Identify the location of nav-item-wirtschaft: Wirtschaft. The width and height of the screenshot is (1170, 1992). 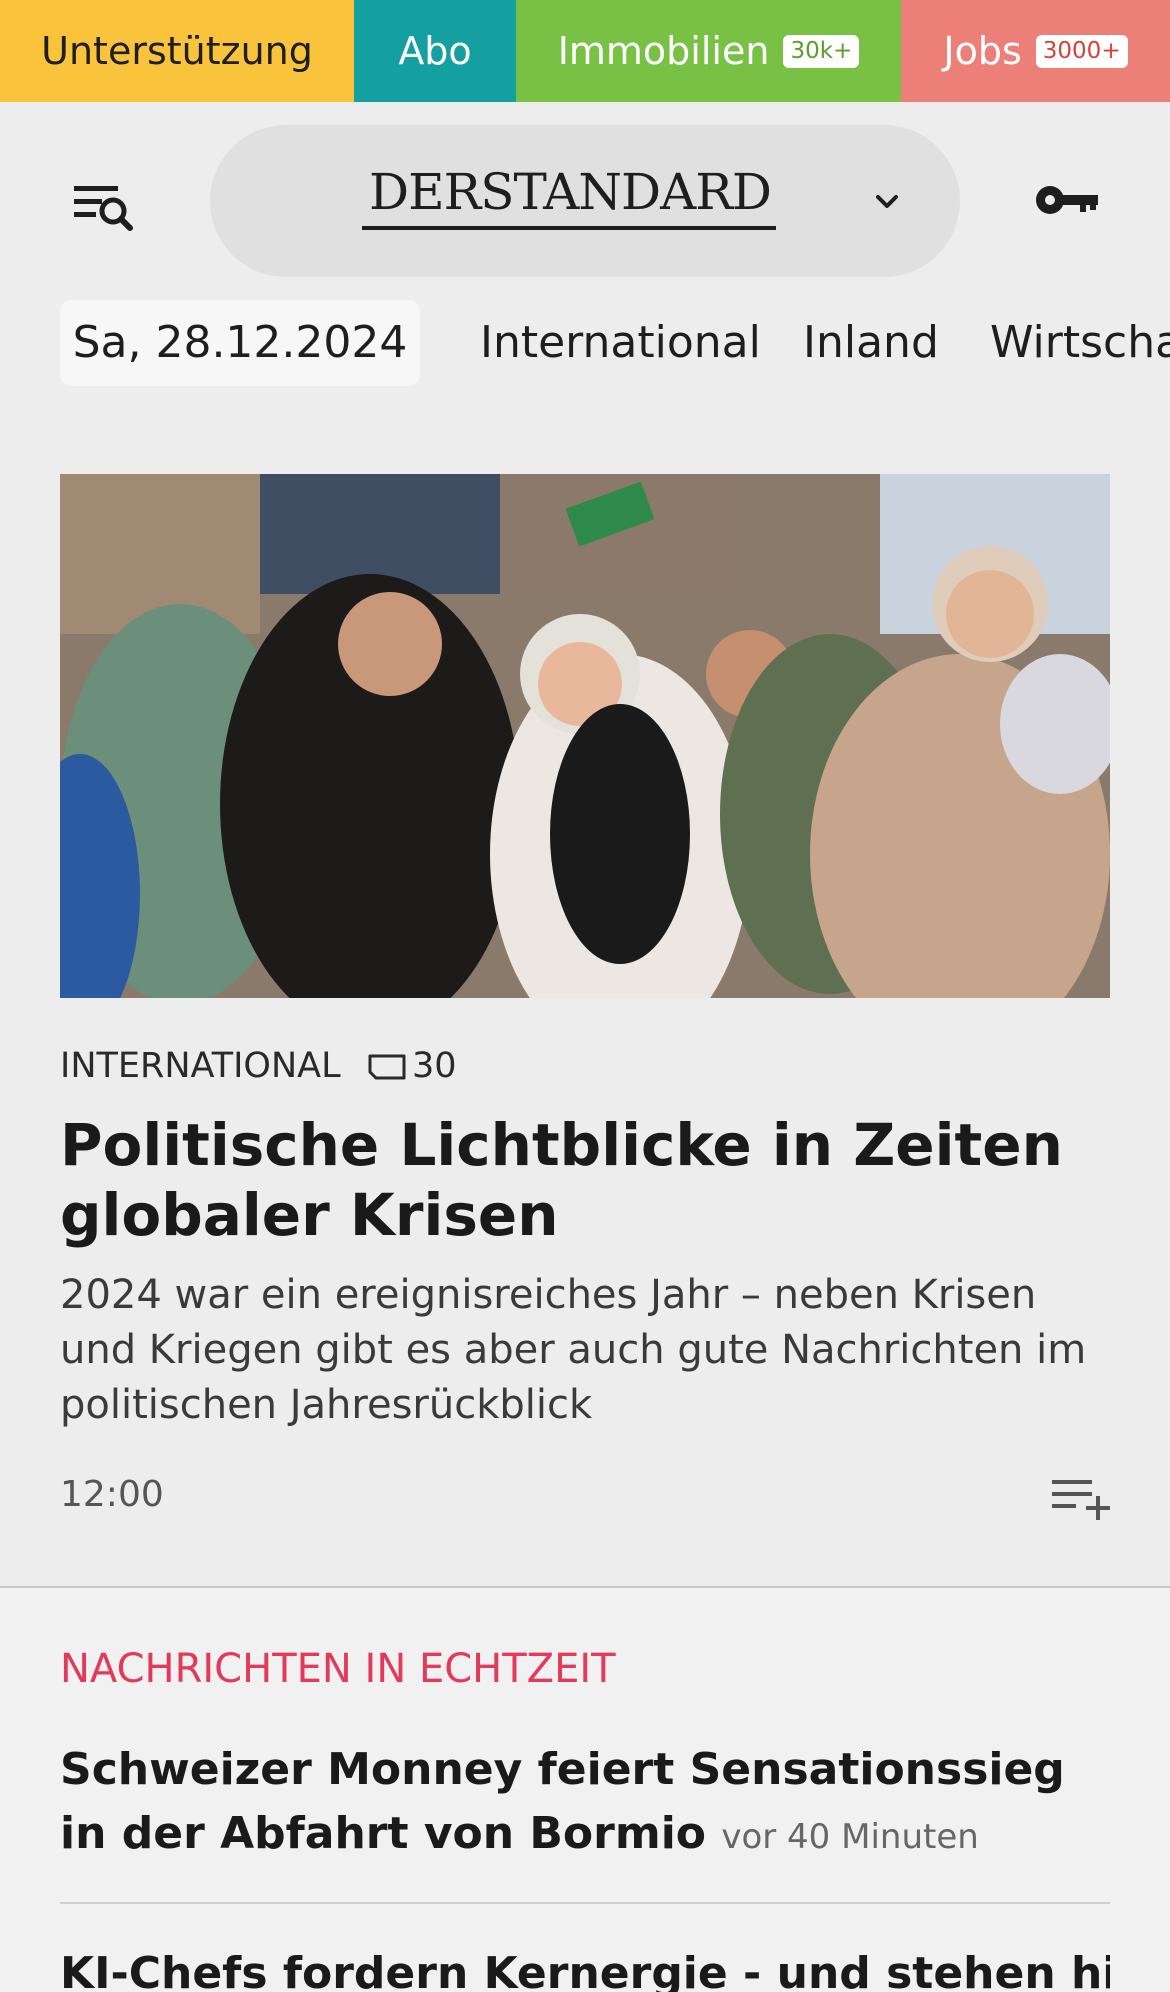
(1080, 343).